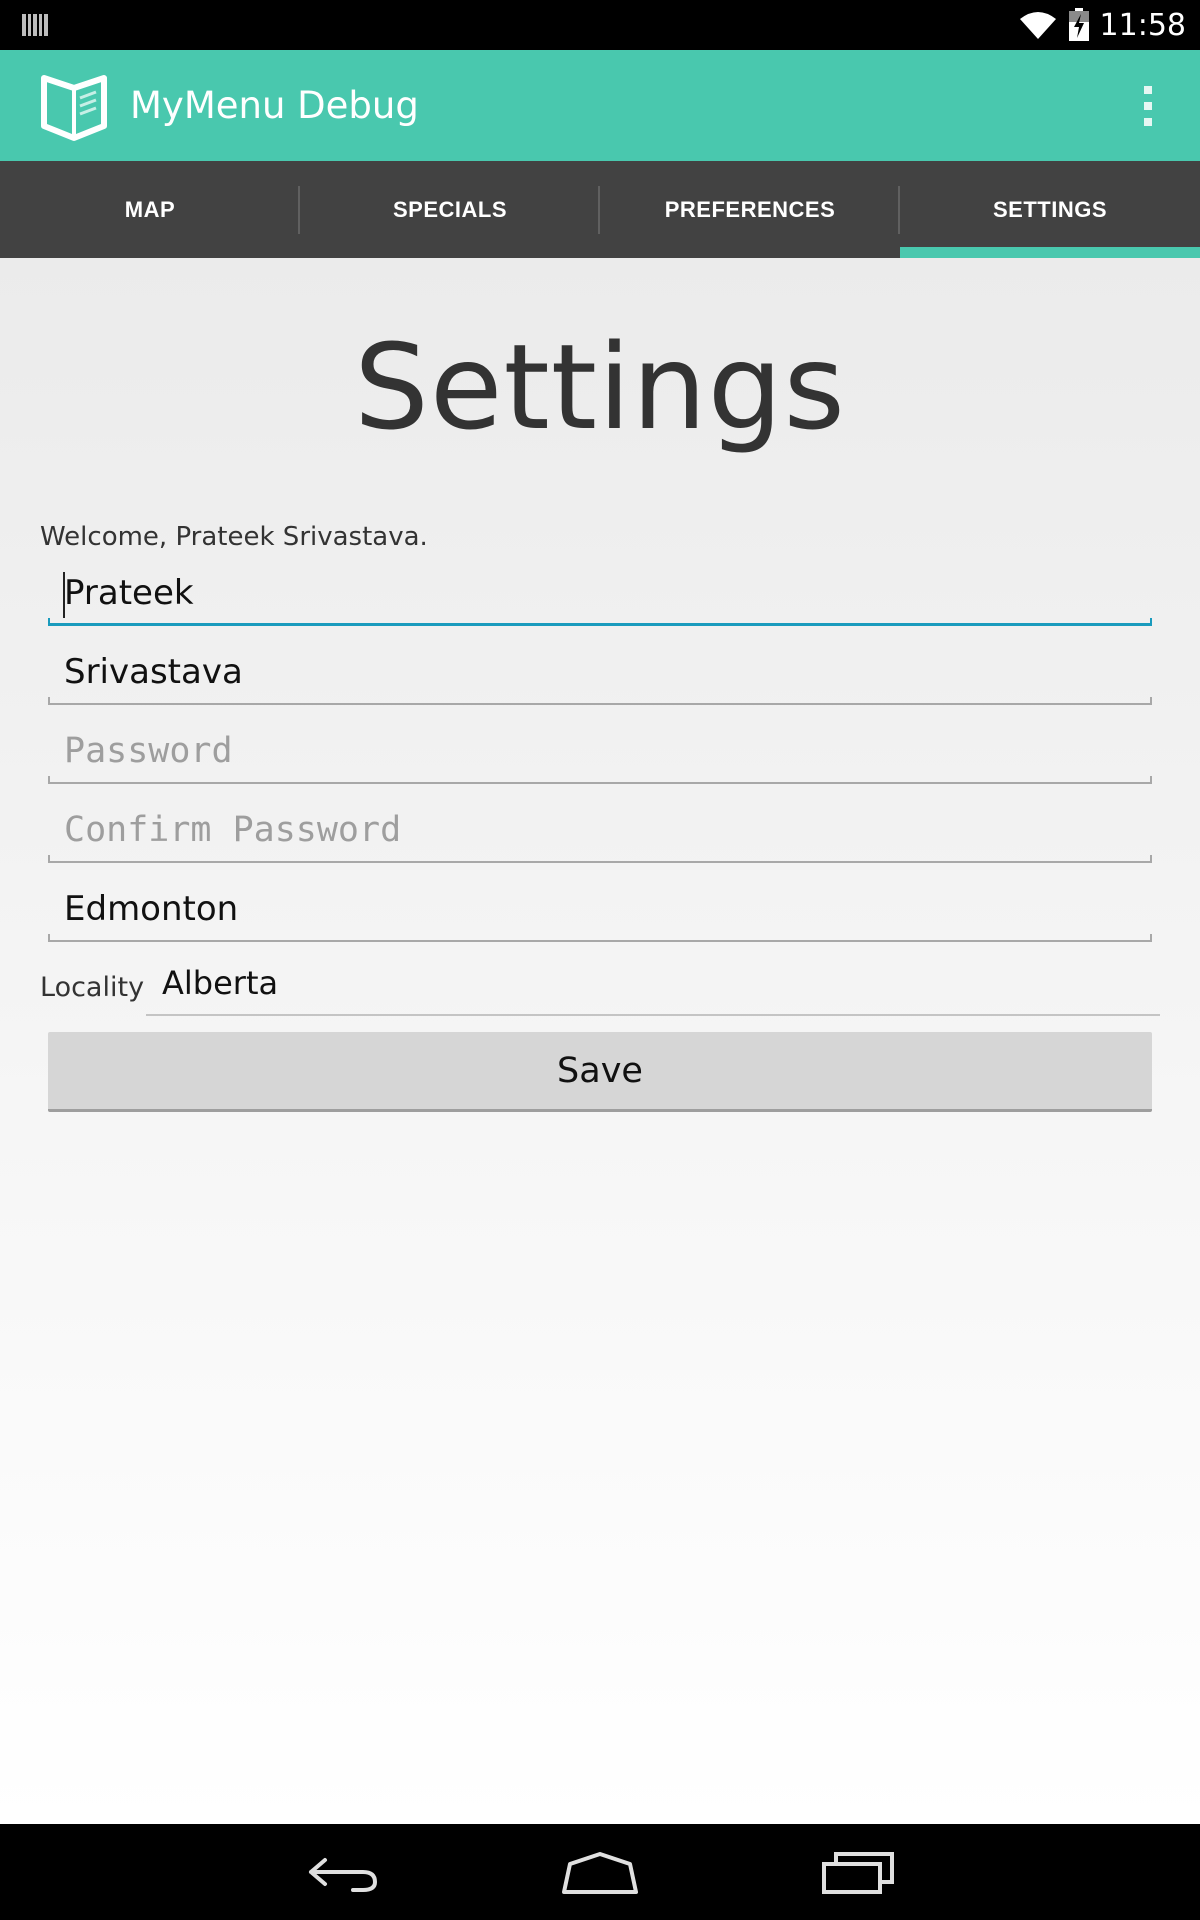 The image size is (1200, 1920). What do you see at coordinates (1142, 25) in the screenshot?
I see `clock: 11:58` at bounding box center [1142, 25].